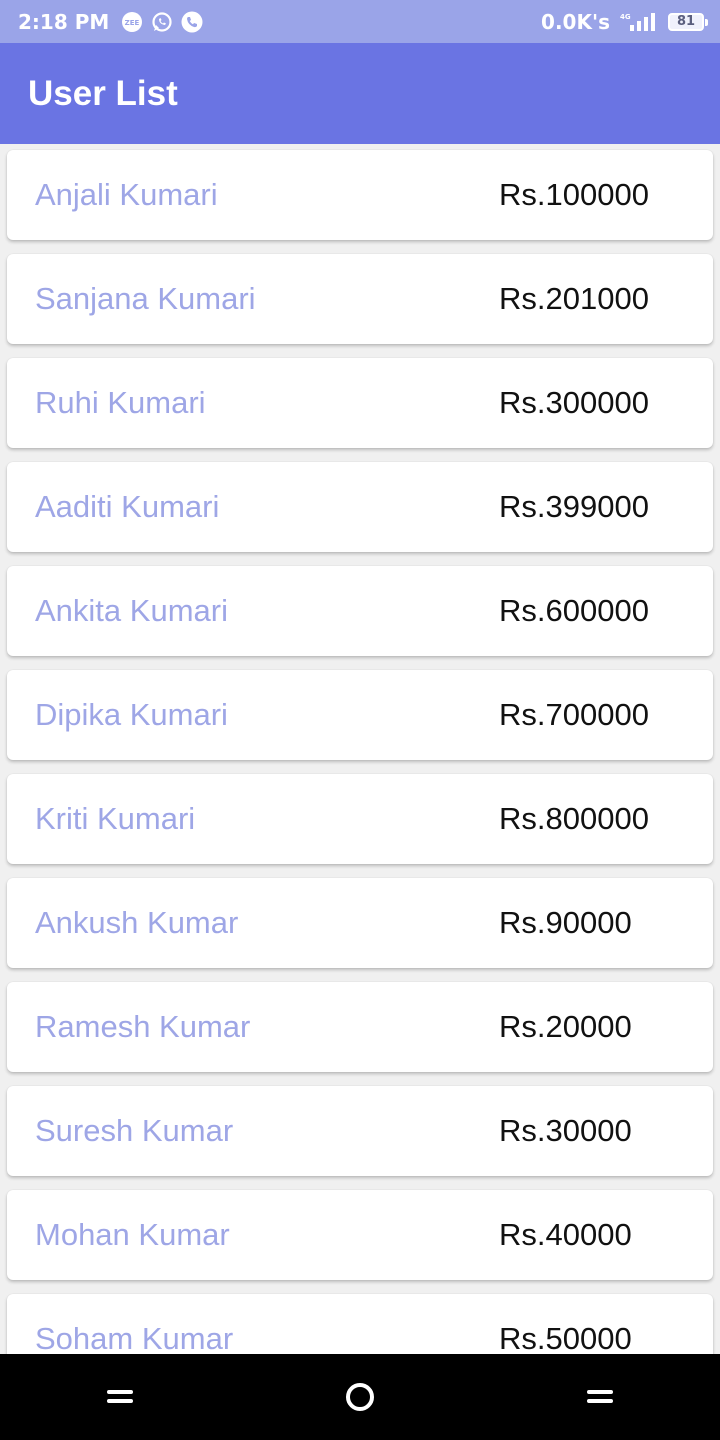  What do you see at coordinates (625, 17) in the screenshot?
I see `network-type-label: 4G` at bounding box center [625, 17].